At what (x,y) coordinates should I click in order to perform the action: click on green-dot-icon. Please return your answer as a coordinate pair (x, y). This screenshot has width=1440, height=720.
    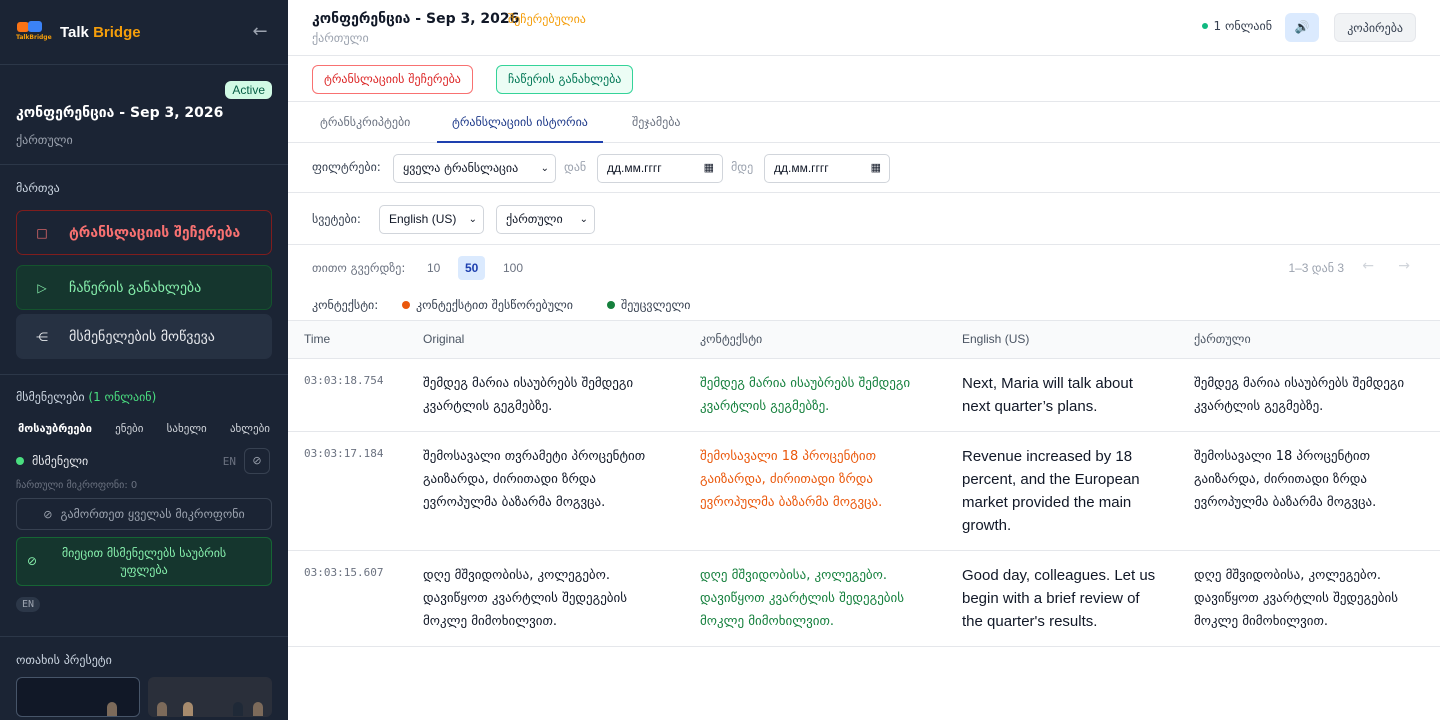
    Looking at the image, I should click on (611, 305).